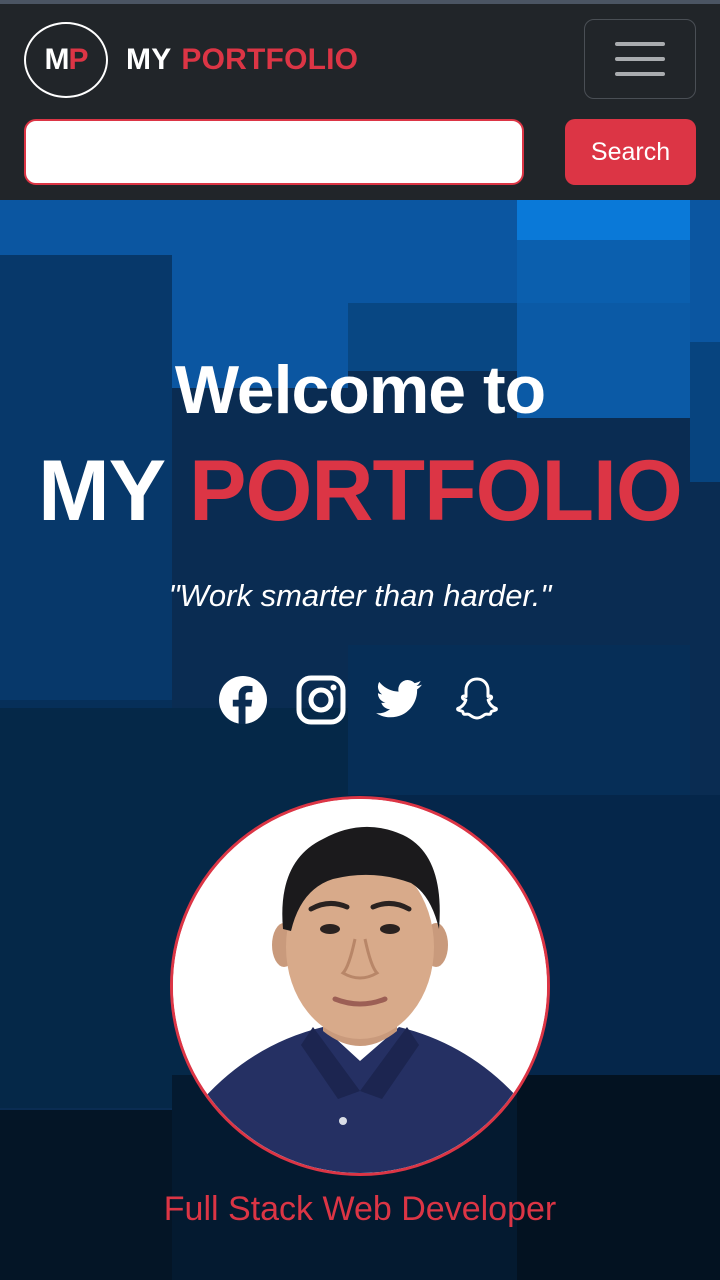 The width and height of the screenshot is (720, 1280). I want to click on hamburger-menu-icon-bar-middle, so click(640, 59).